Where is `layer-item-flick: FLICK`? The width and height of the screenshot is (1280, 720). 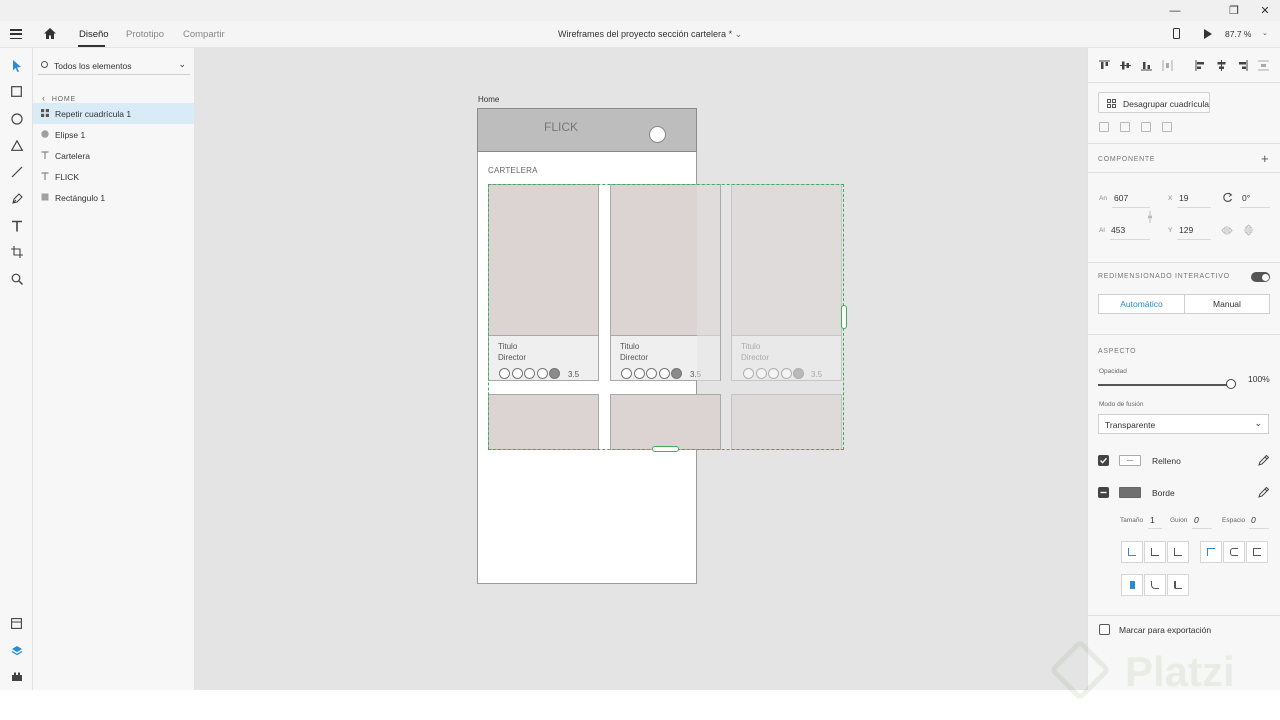
layer-item-flick: FLICK is located at coordinates (113, 176).